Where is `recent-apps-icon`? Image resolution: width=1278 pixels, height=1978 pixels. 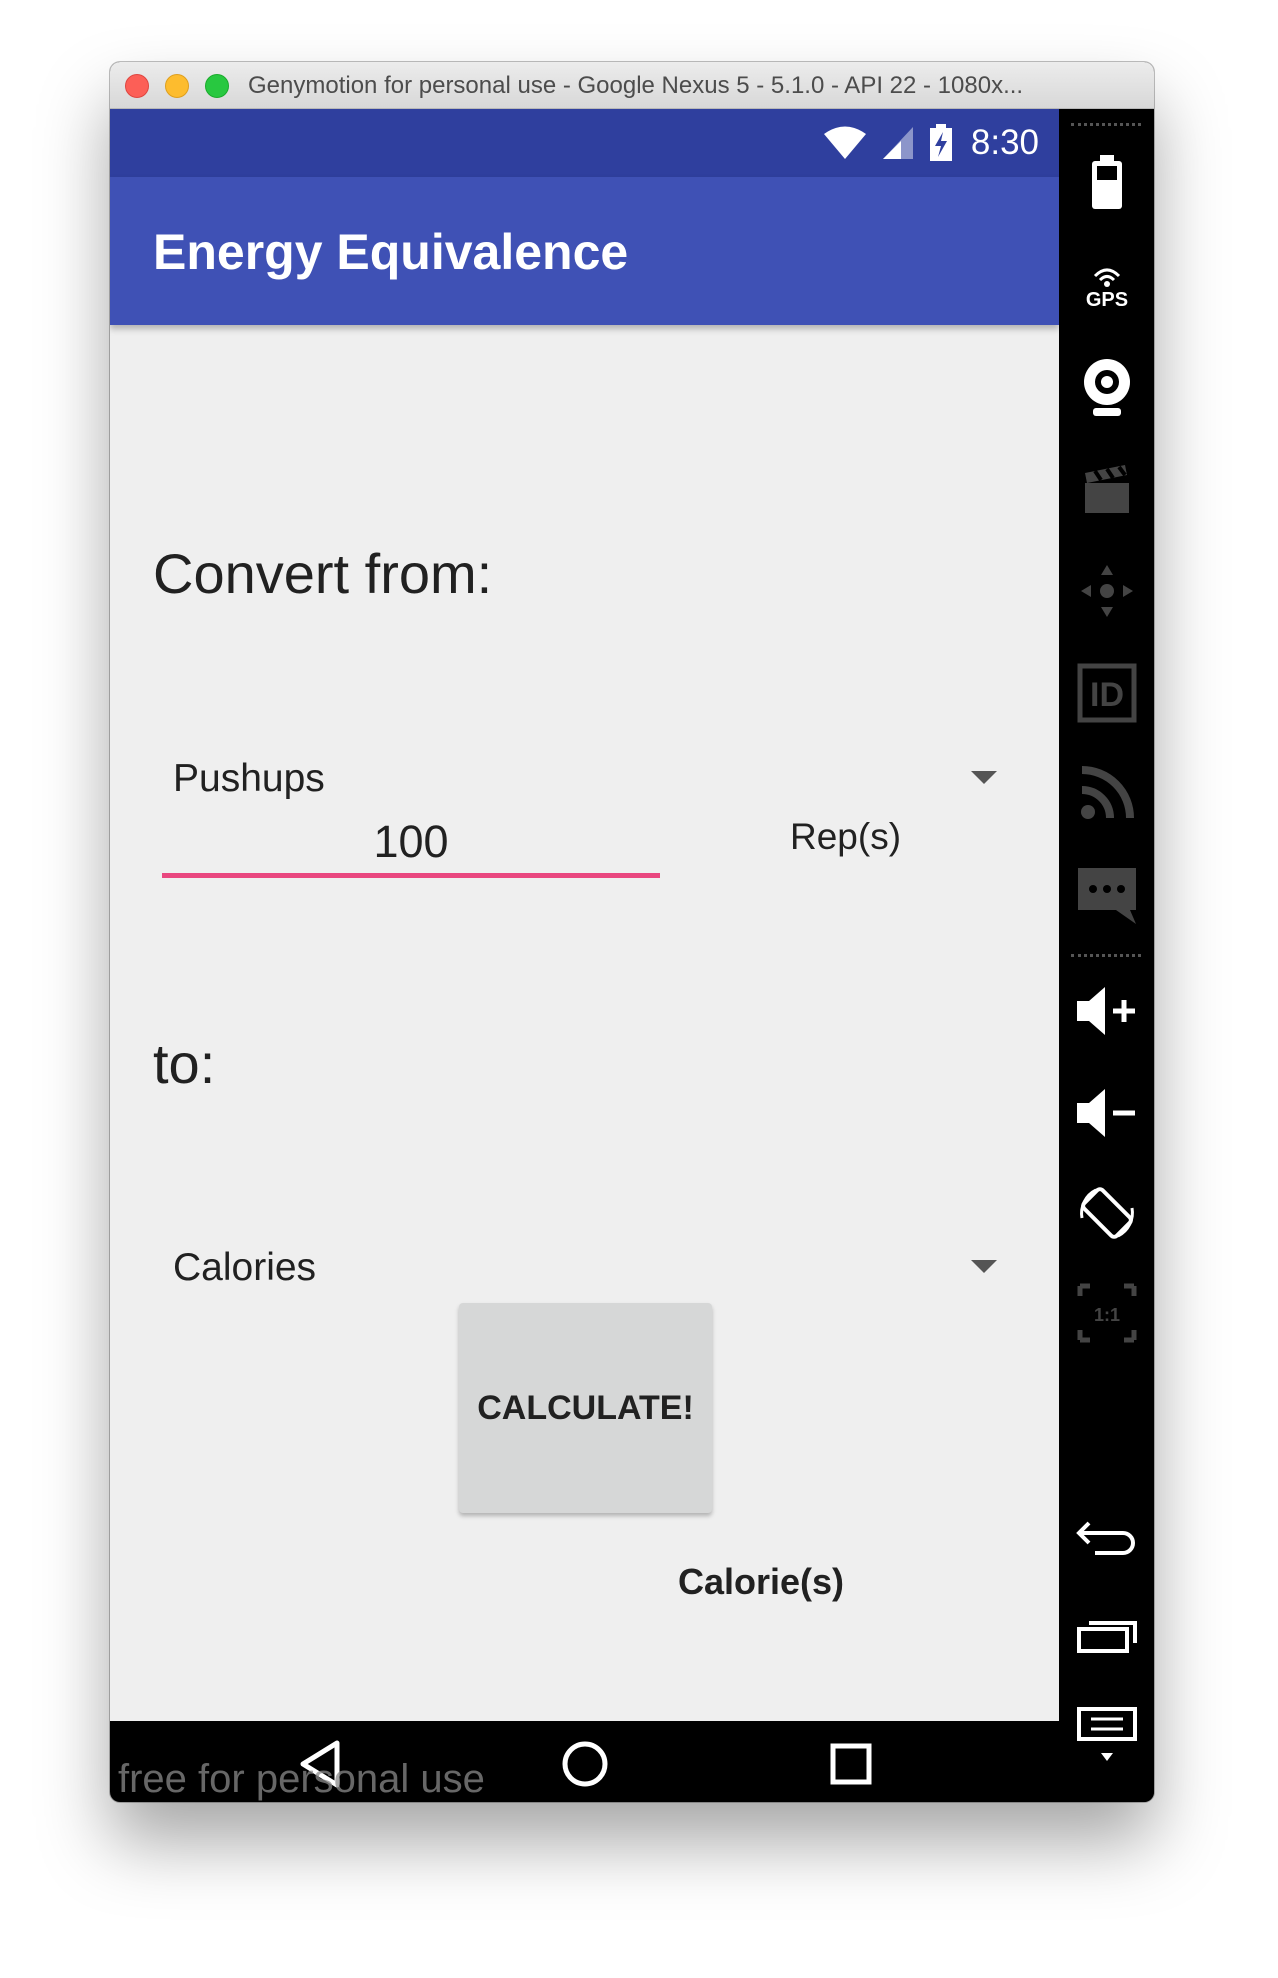 recent-apps-icon is located at coordinates (1107, 1637).